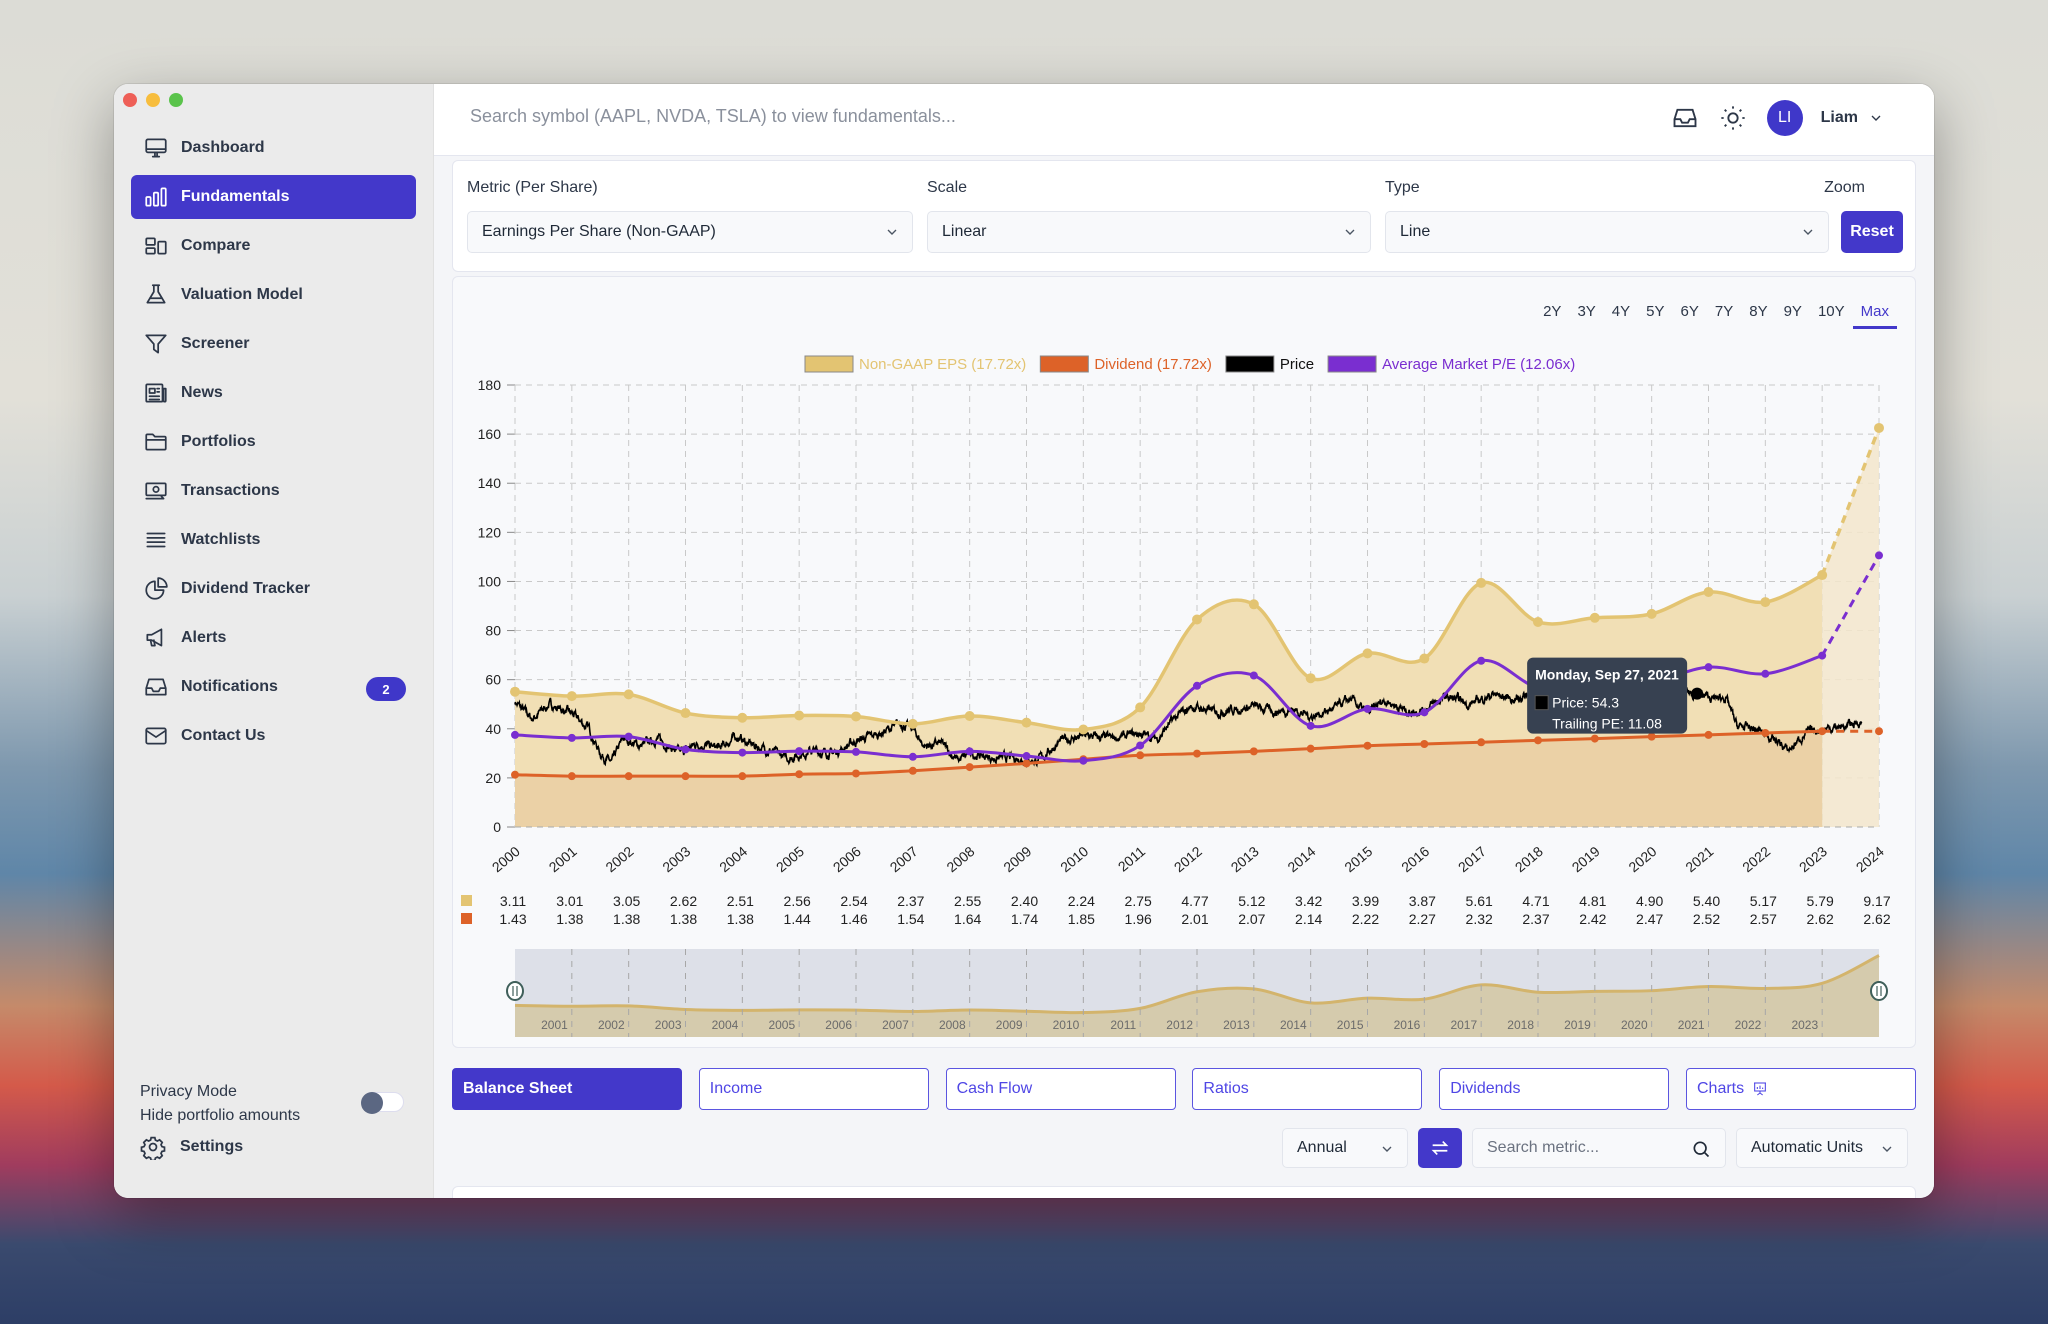 This screenshot has width=2048, height=1324. I want to click on eps-table-value: 5.79, so click(1820, 901).